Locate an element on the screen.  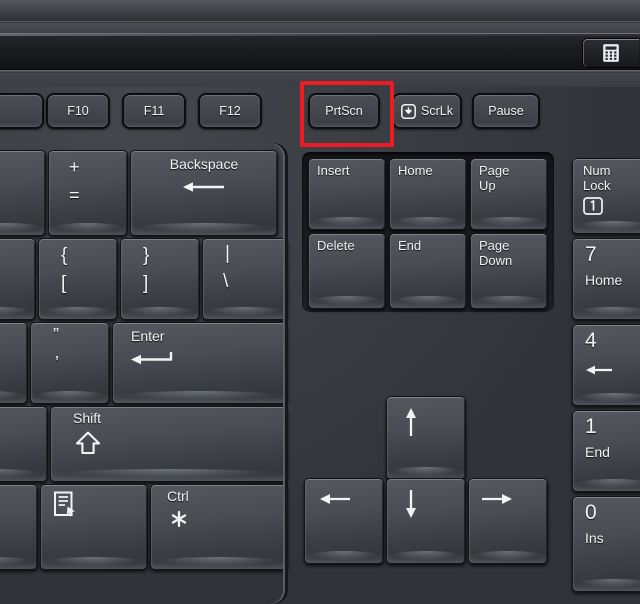
key-home: Home is located at coordinates (428, 194).